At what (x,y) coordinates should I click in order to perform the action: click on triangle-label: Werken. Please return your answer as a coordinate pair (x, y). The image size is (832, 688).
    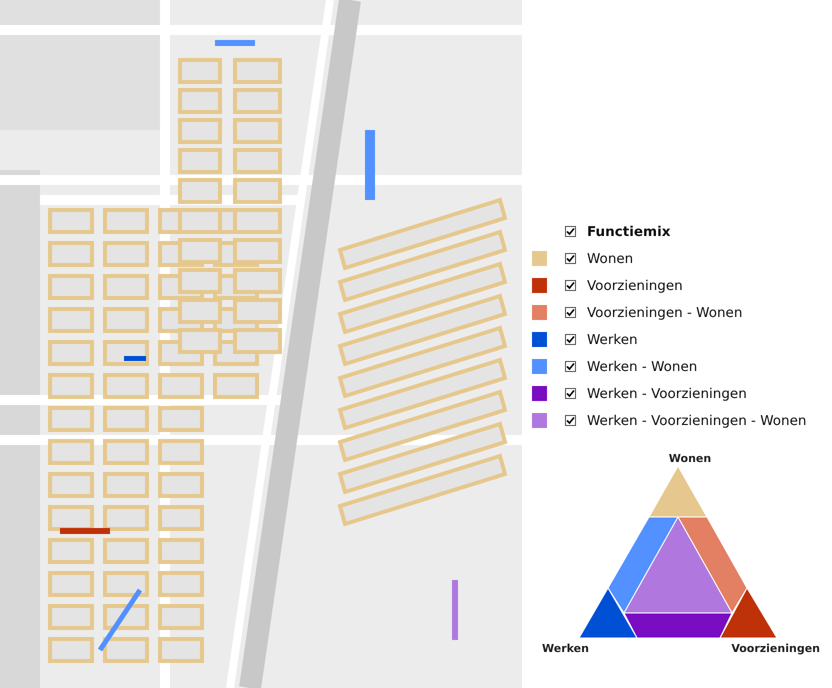
    Looking at the image, I should click on (565, 648).